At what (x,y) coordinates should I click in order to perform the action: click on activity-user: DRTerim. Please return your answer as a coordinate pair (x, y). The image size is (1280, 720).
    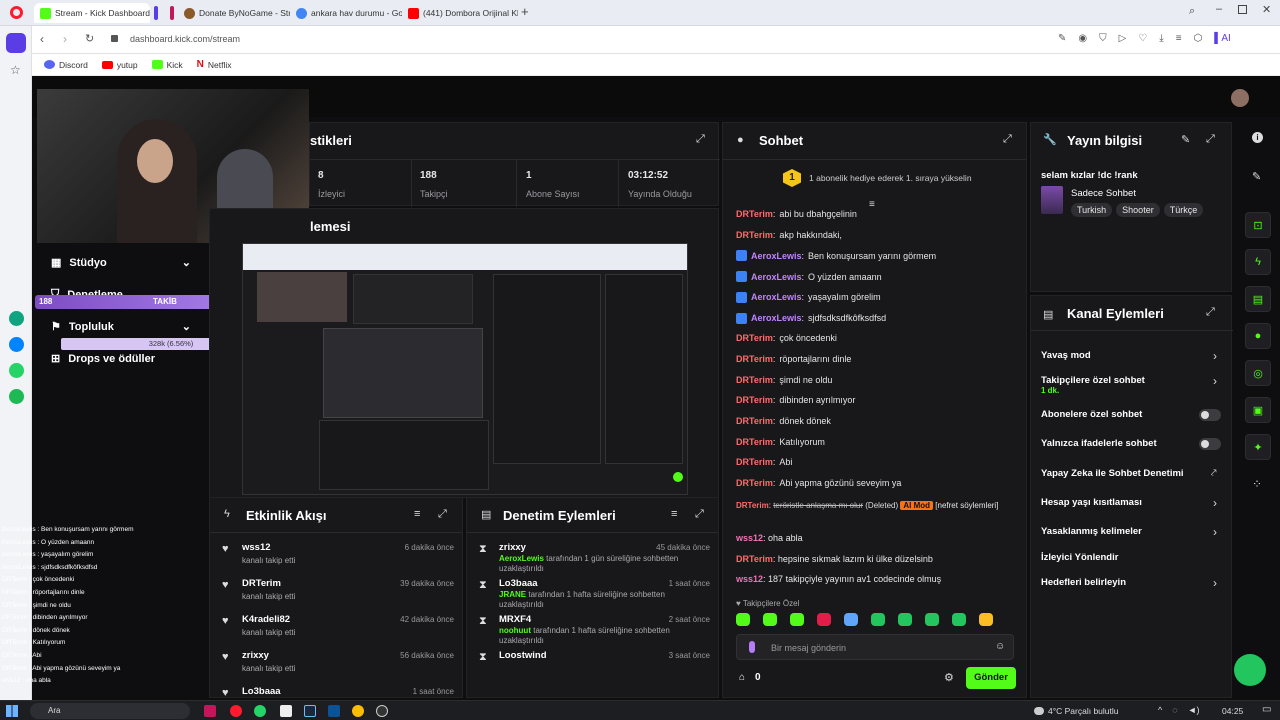
    Looking at the image, I should click on (261, 583).